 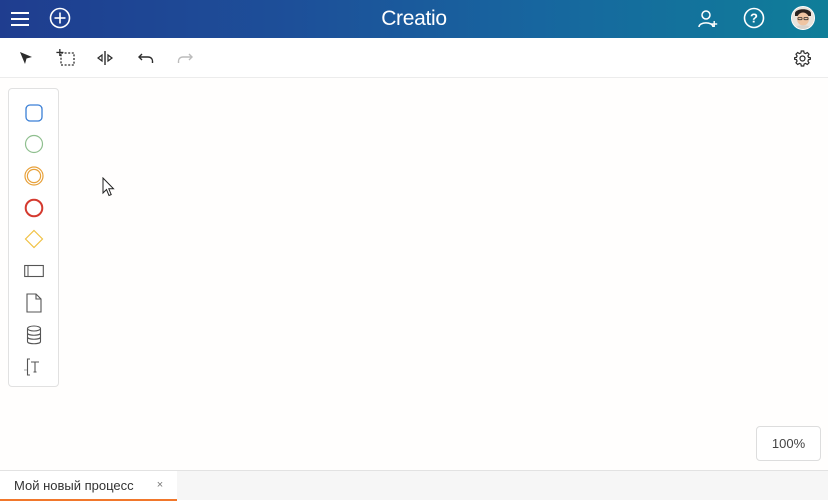 I want to click on task-rounded-square-icon, so click(x=33, y=113).